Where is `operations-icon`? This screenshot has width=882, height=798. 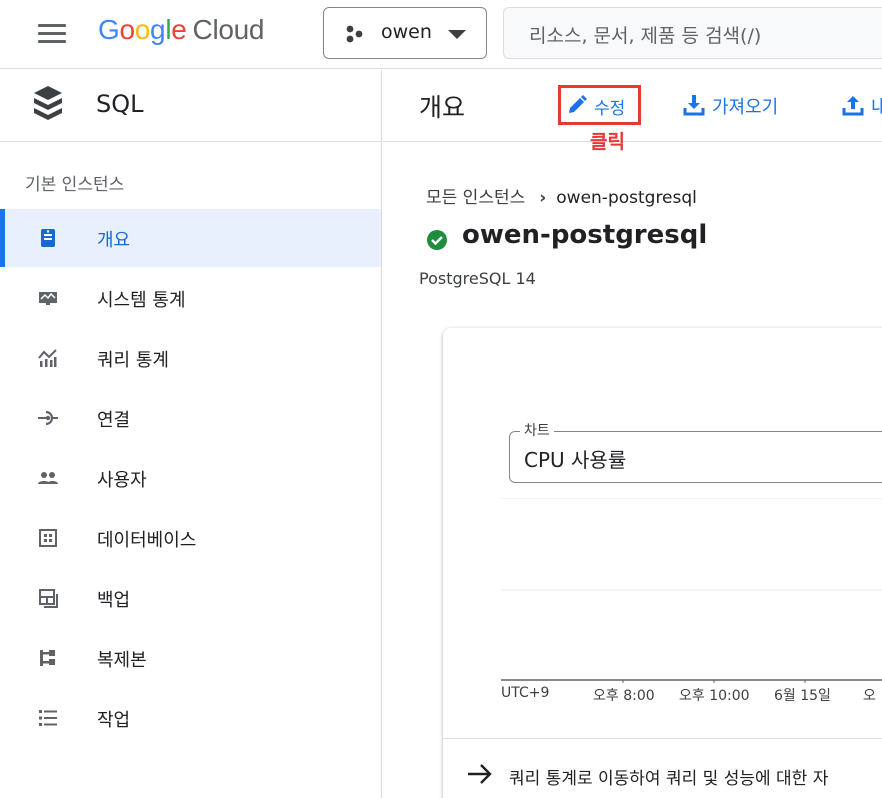 operations-icon is located at coordinates (48, 718).